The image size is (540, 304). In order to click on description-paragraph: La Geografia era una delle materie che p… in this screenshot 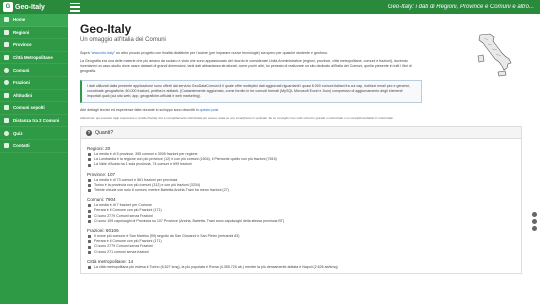, I will do `click(246, 66)`.